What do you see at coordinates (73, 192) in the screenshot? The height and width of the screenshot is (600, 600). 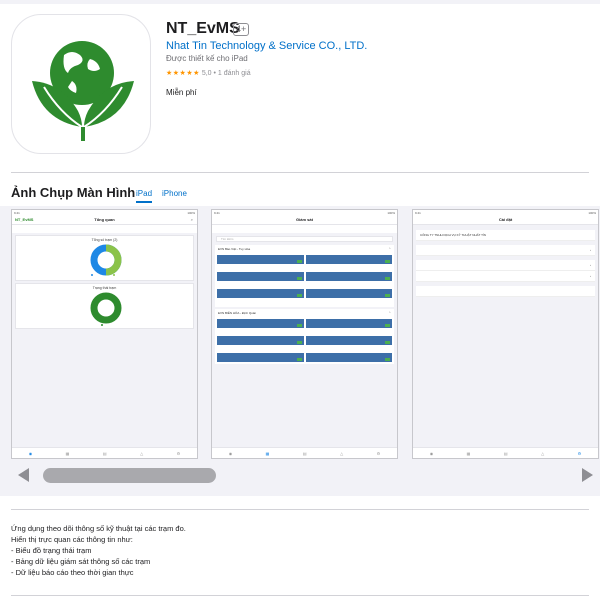 I see `screenshots-title: Ảnh Chụp Màn Hình` at bounding box center [73, 192].